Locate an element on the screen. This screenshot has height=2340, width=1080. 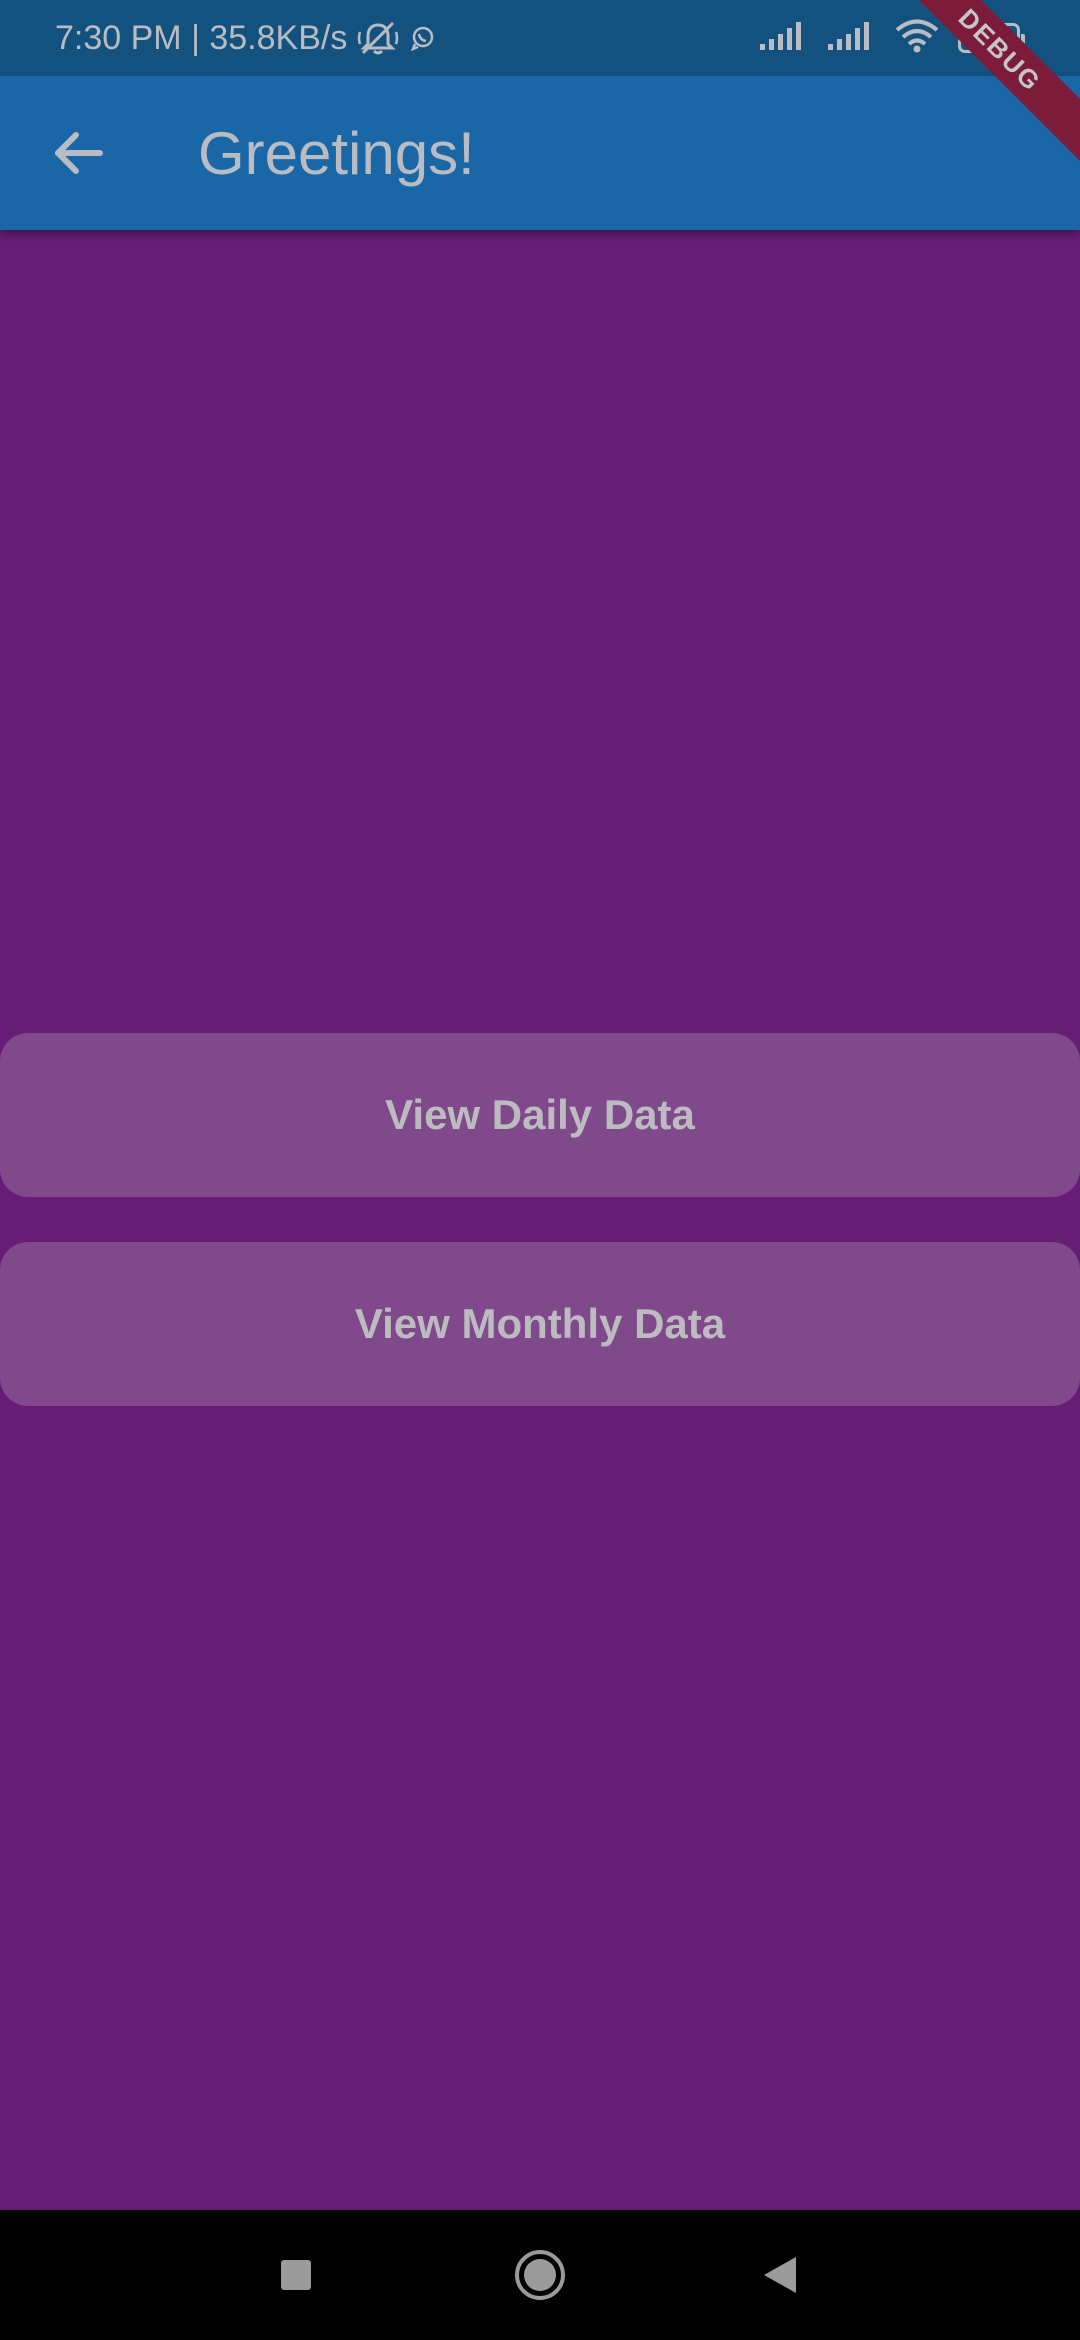
home-button is located at coordinates (540, 2275).